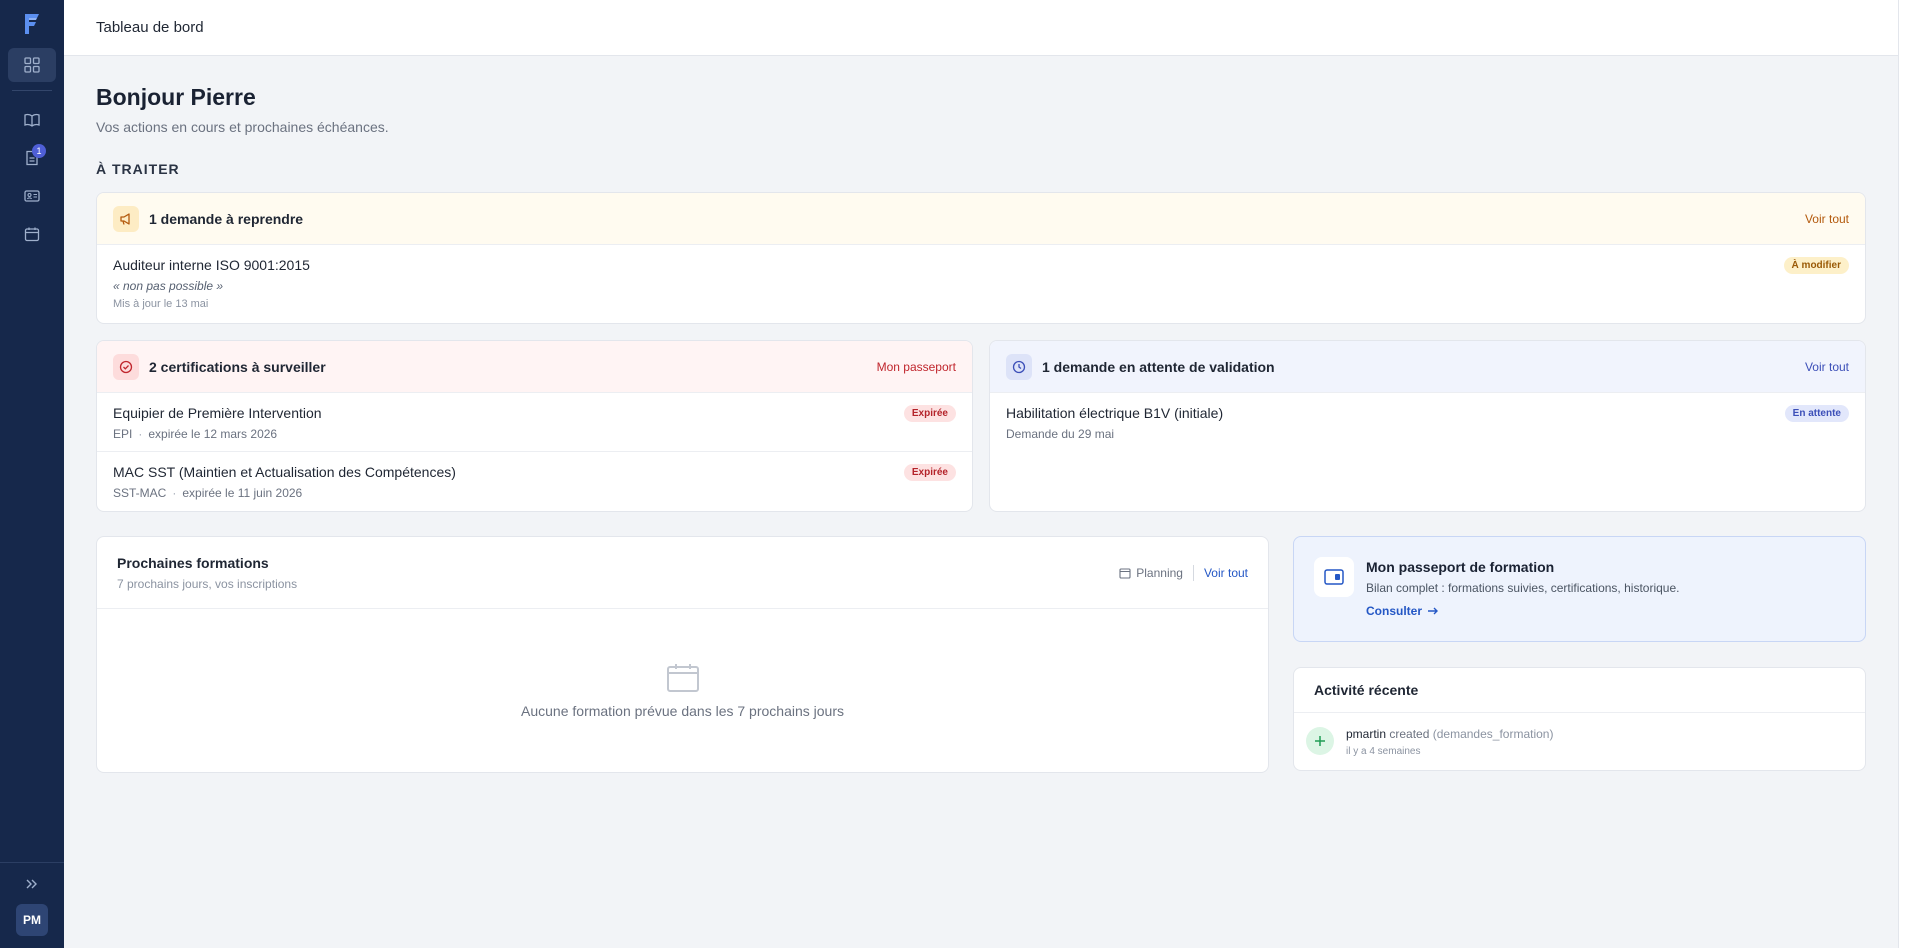 This screenshot has width=1912, height=948. I want to click on nav-catalog, so click(32, 120).